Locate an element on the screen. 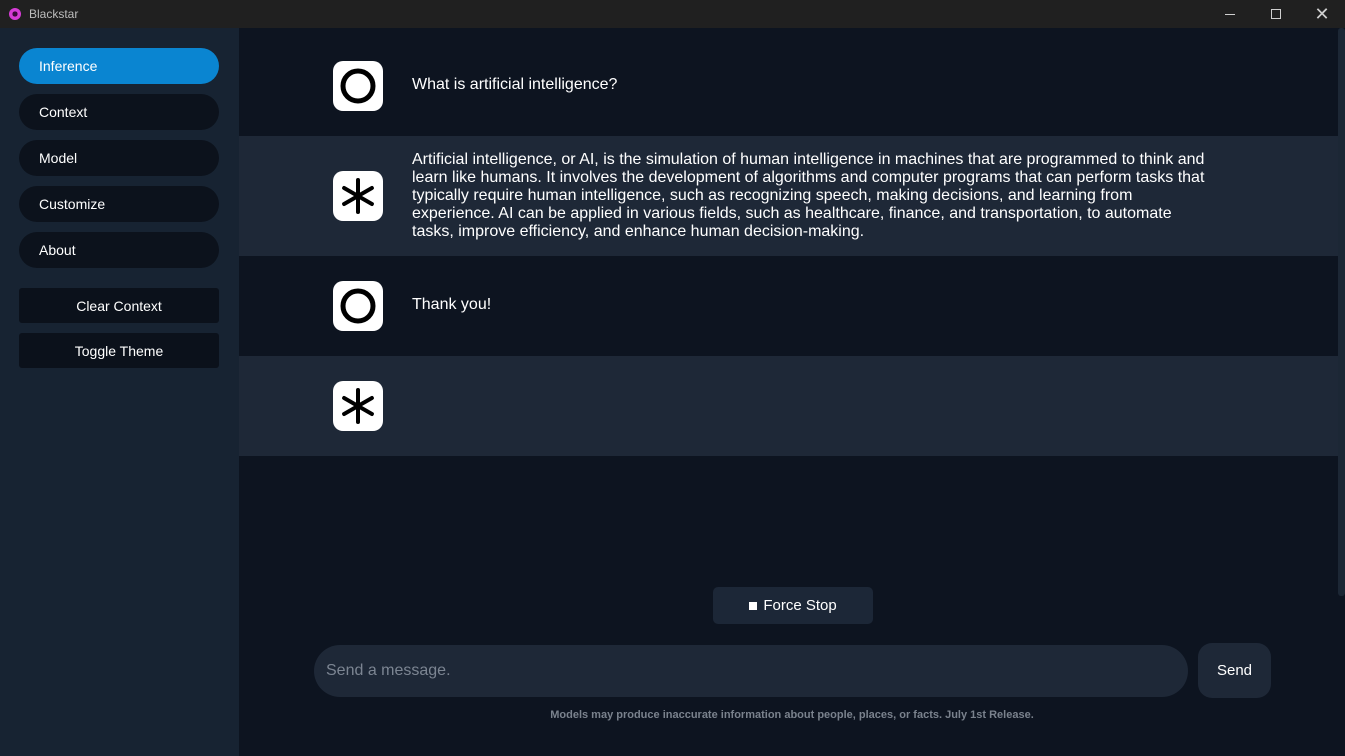 The image size is (1345, 756). clear-context-button: Clear Context is located at coordinates (119, 305).